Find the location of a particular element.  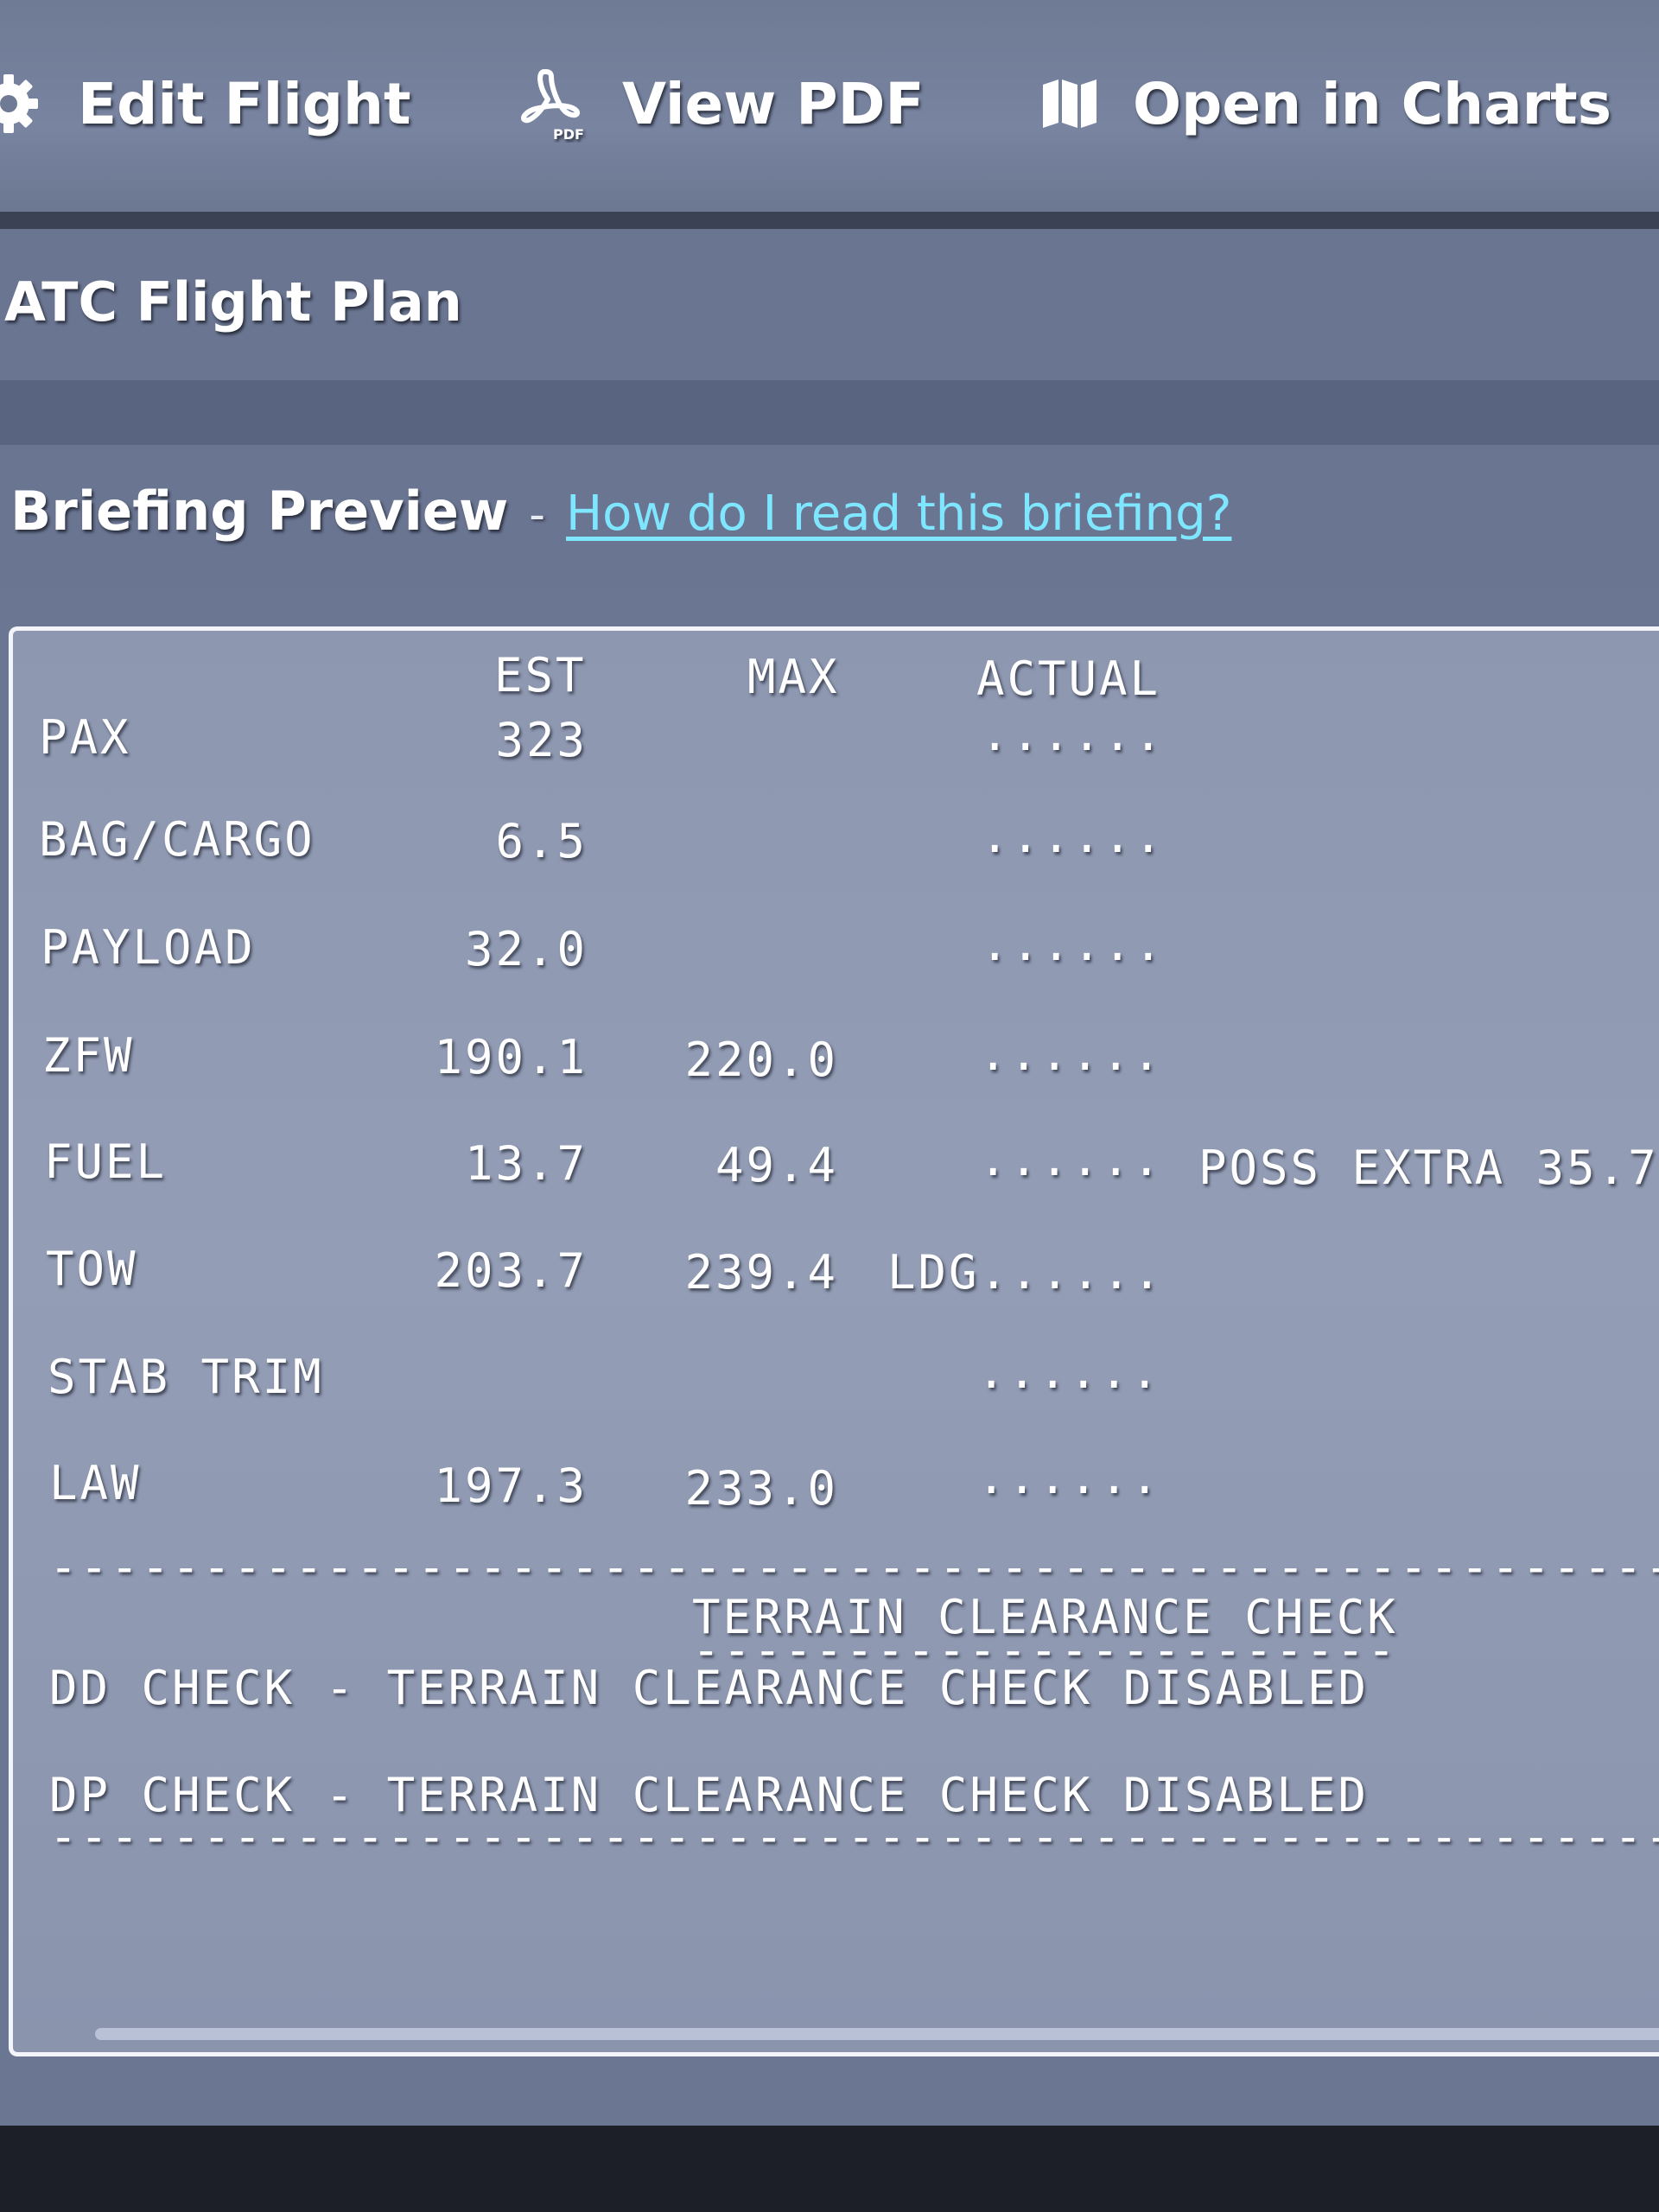

row-label: FUEL is located at coordinates (106, 1162).